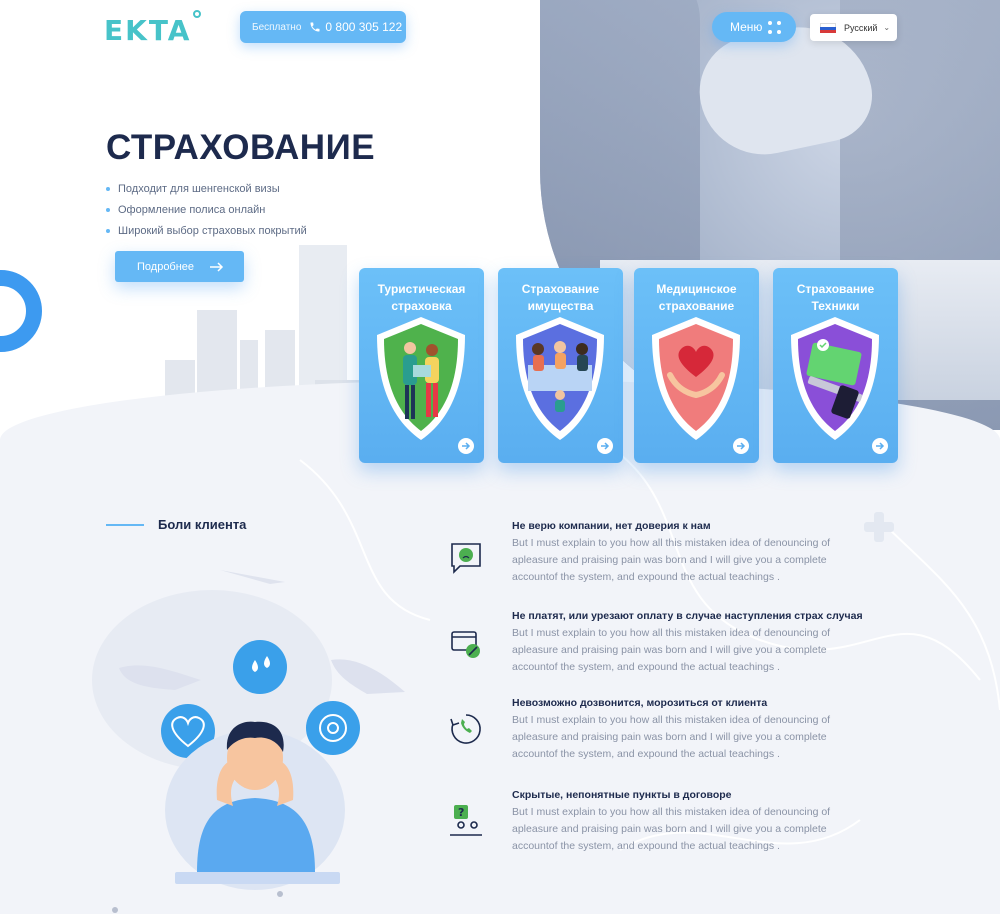  I want to click on phone-icon, so click(315, 27).